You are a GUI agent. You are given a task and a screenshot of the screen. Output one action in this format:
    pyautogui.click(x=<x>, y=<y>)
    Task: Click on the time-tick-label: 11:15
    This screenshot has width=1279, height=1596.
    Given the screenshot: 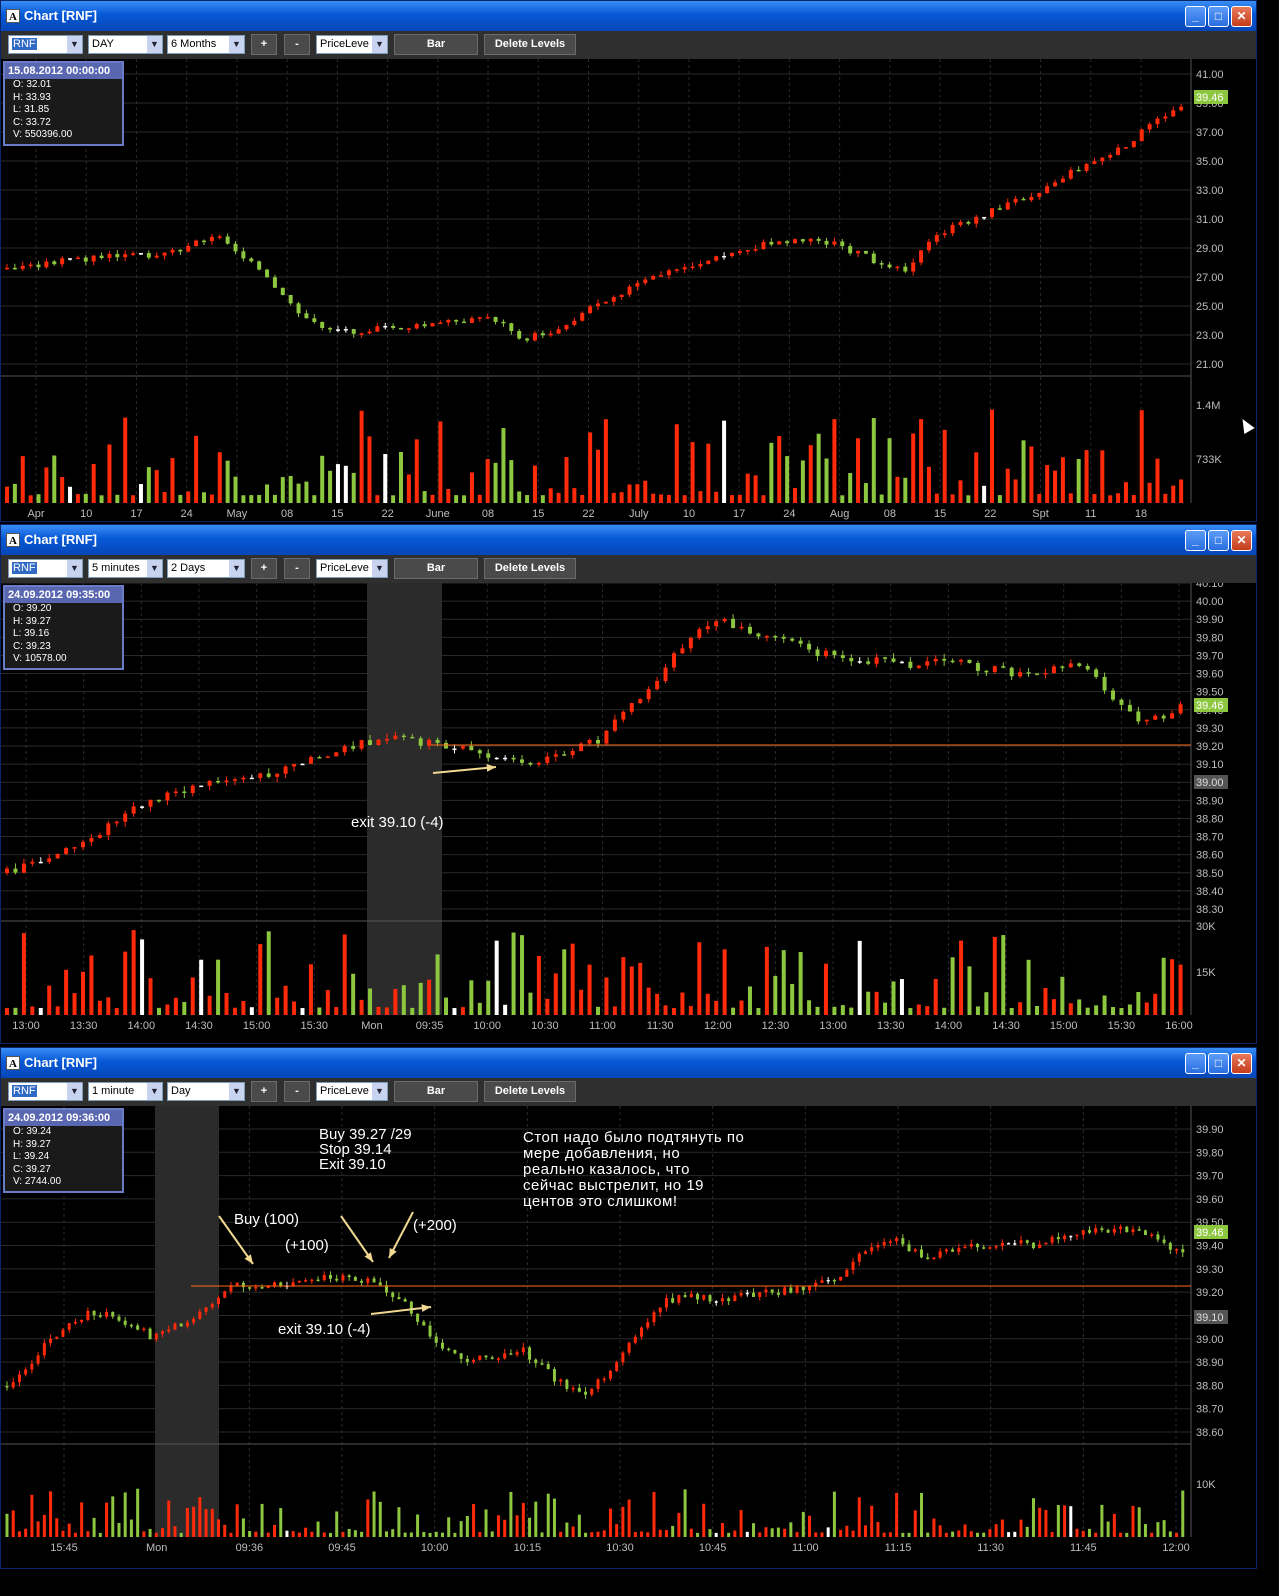 What is the action you would take?
    pyautogui.click(x=898, y=1548)
    